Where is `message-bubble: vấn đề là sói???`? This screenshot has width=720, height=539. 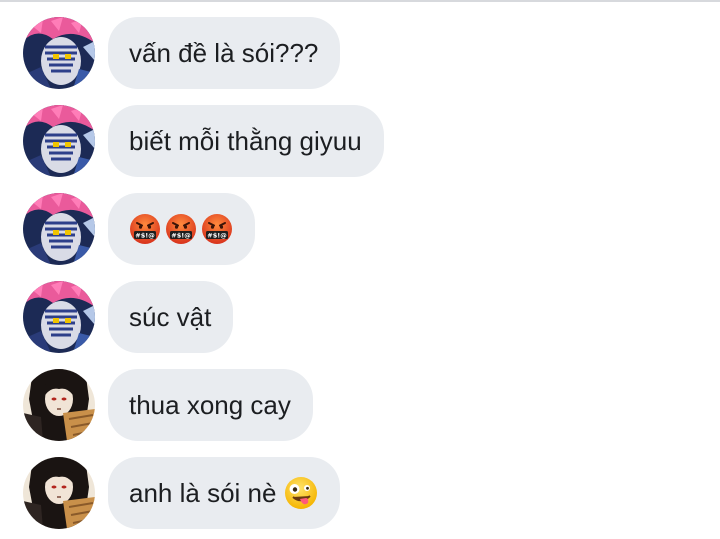 message-bubble: vấn đề là sói??? is located at coordinates (224, 53).